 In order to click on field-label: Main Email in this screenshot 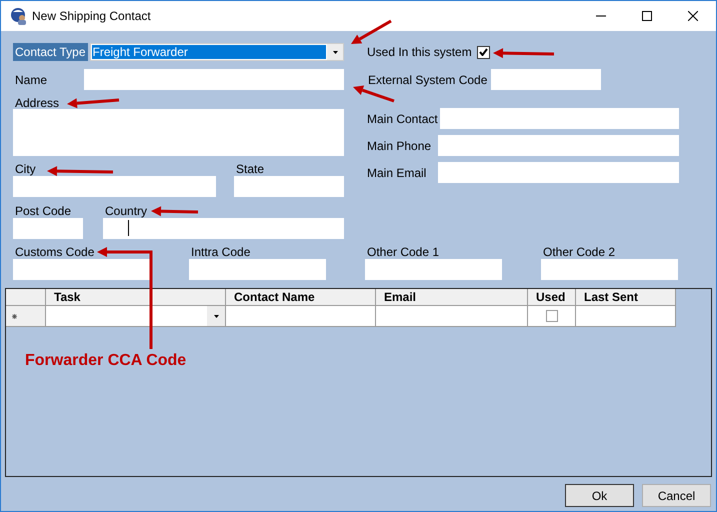, I will do `click(397, 173)`.